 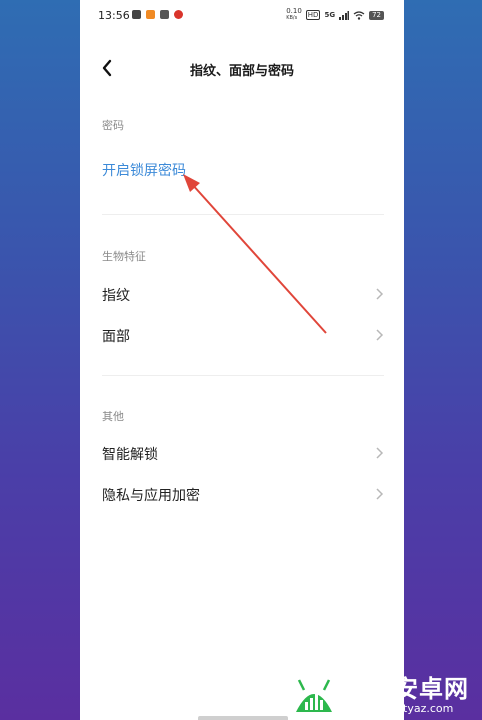 I want to click on list-item-face: 面部, so click(x=243, y=336).